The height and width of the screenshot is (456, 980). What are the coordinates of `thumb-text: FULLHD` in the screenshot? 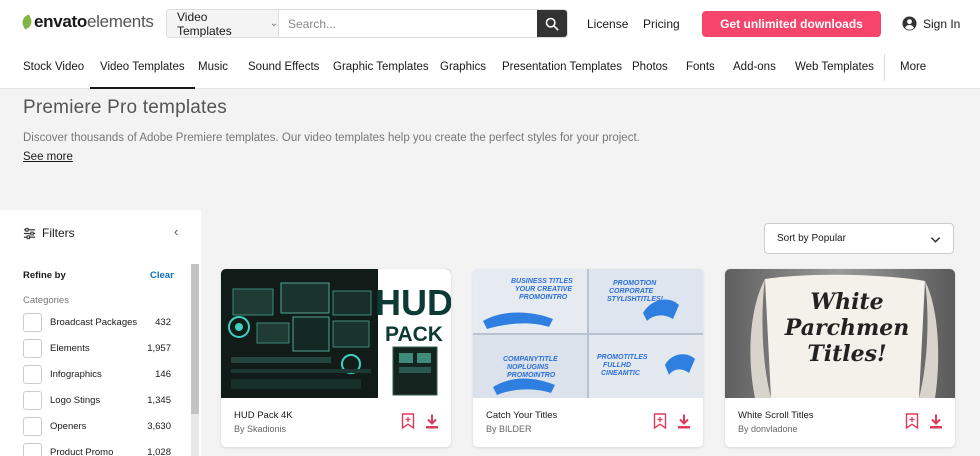 It's located at (617, 365).